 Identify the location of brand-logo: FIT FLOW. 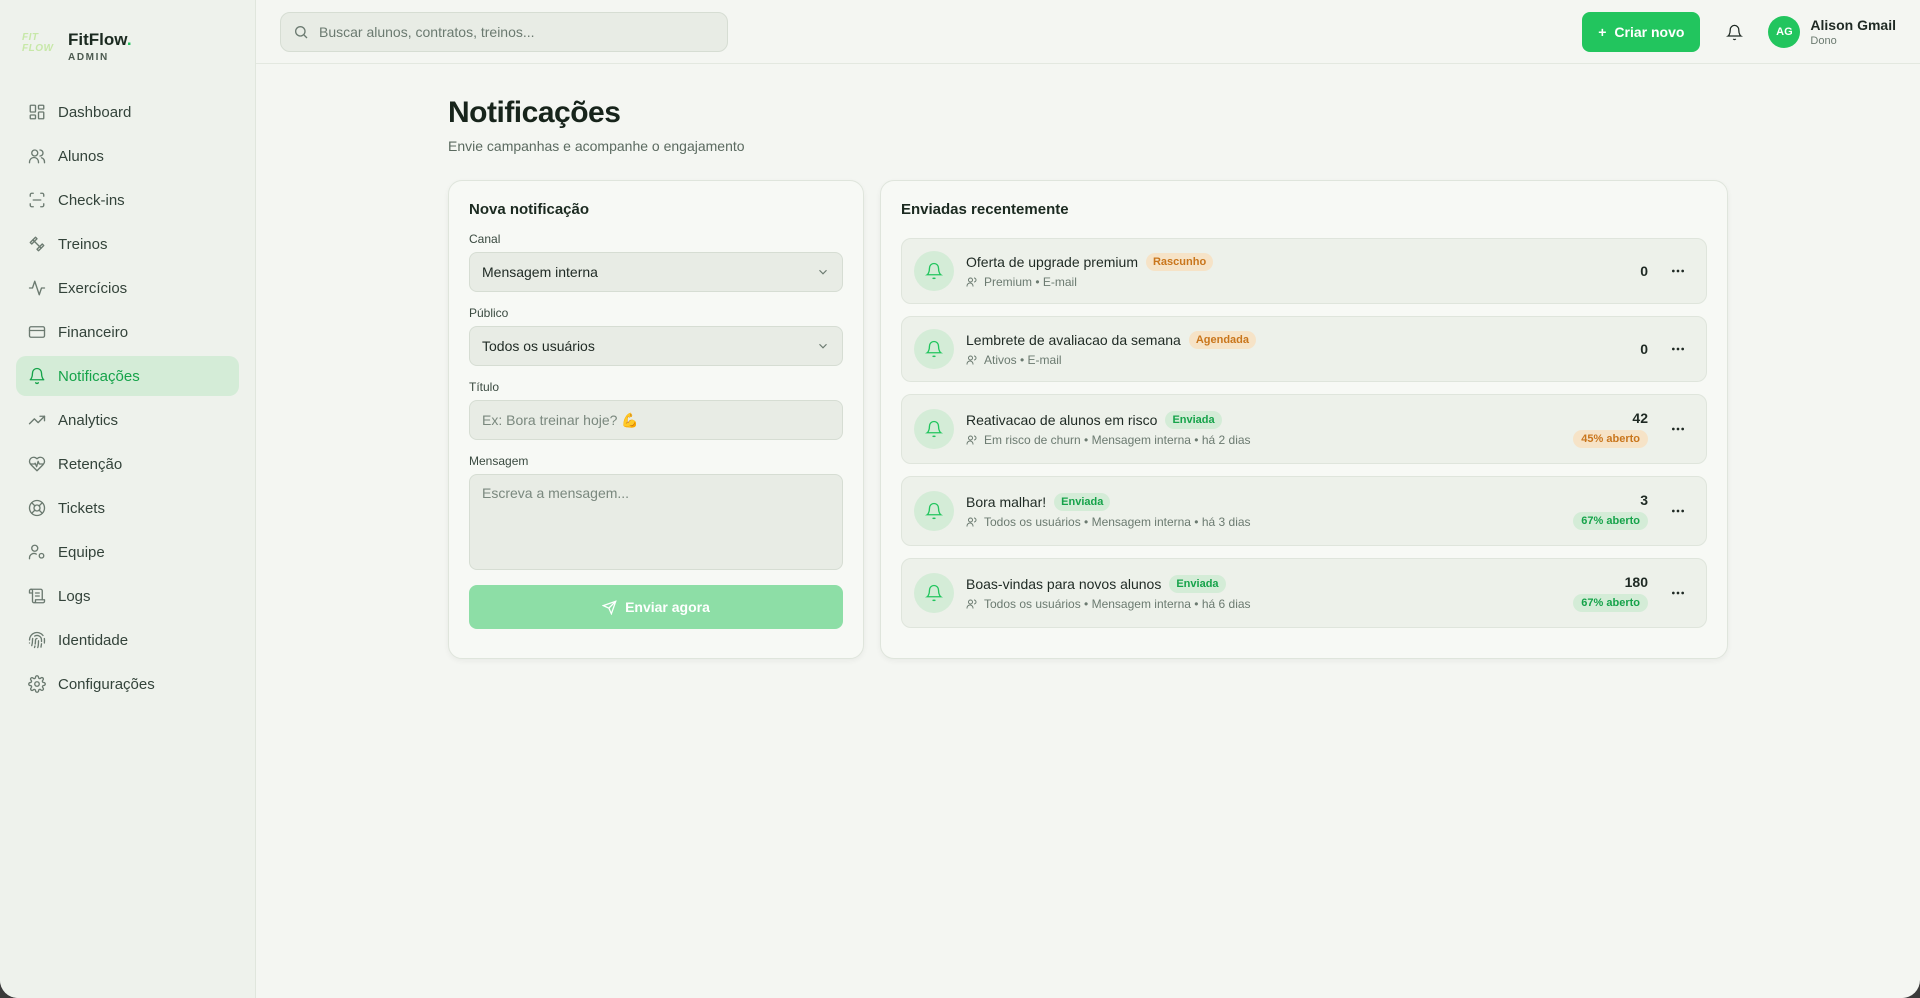
(38, 43).